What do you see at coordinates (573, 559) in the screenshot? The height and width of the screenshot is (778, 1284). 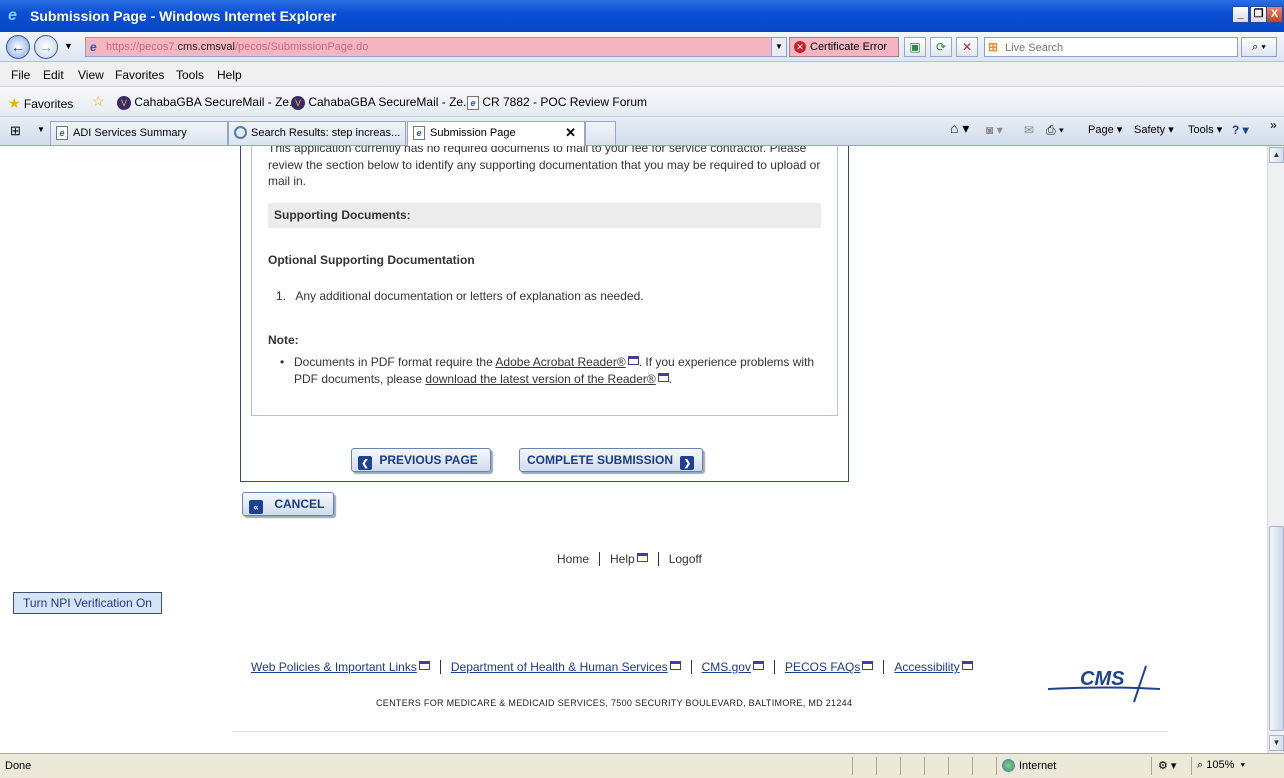 I see `home-link: Home` at bounding box center [573, 559].